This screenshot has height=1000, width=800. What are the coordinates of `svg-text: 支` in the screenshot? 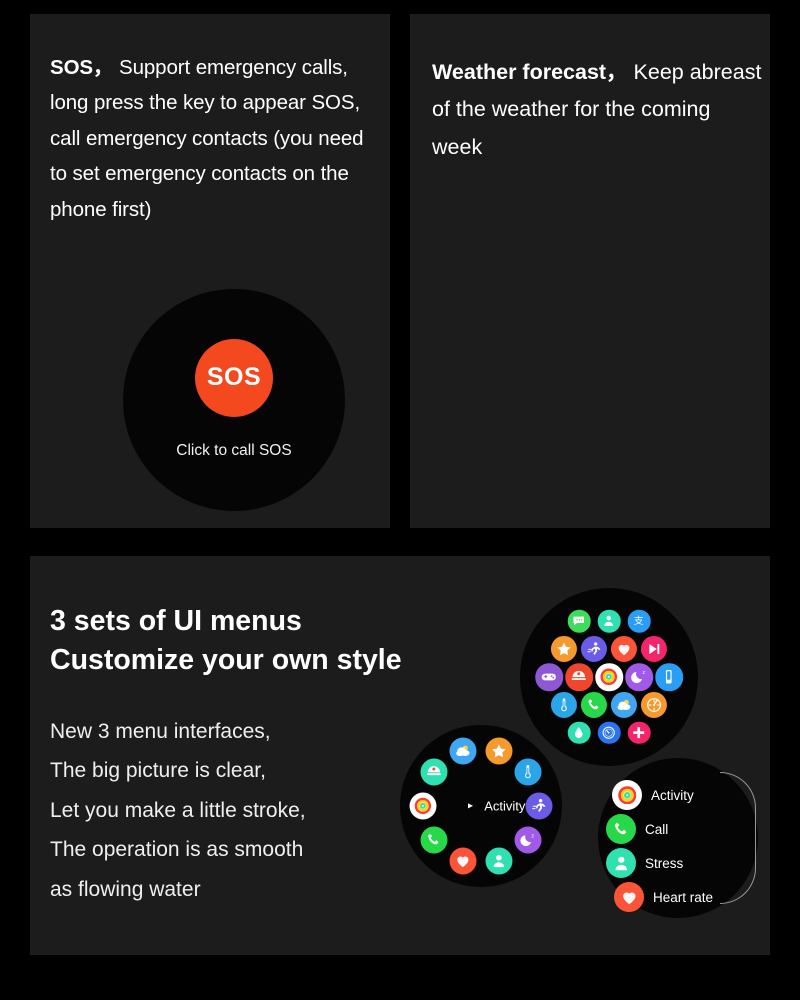 It's located at (639, 622).